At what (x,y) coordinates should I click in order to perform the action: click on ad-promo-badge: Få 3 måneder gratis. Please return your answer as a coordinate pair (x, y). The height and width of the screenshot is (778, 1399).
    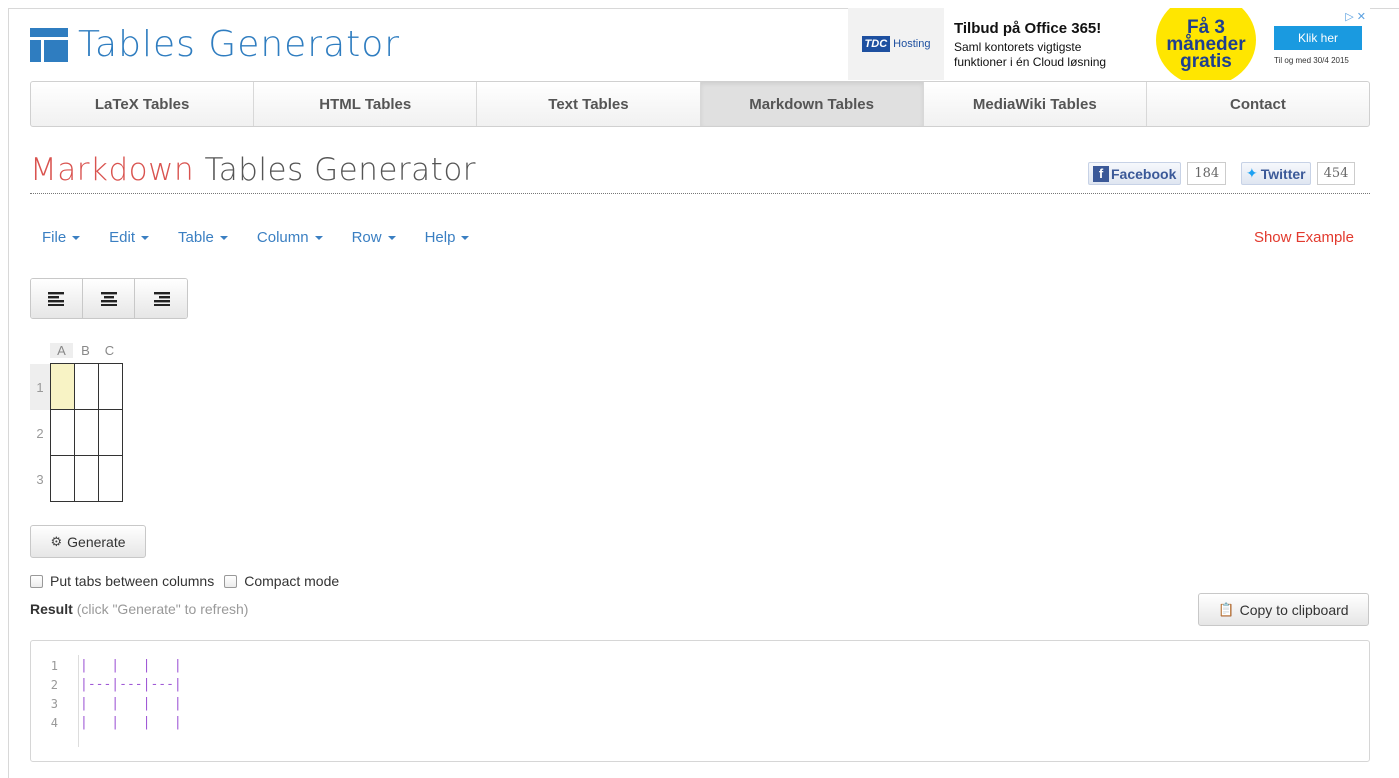
    Looking at the image, I should click on (1206, 44).